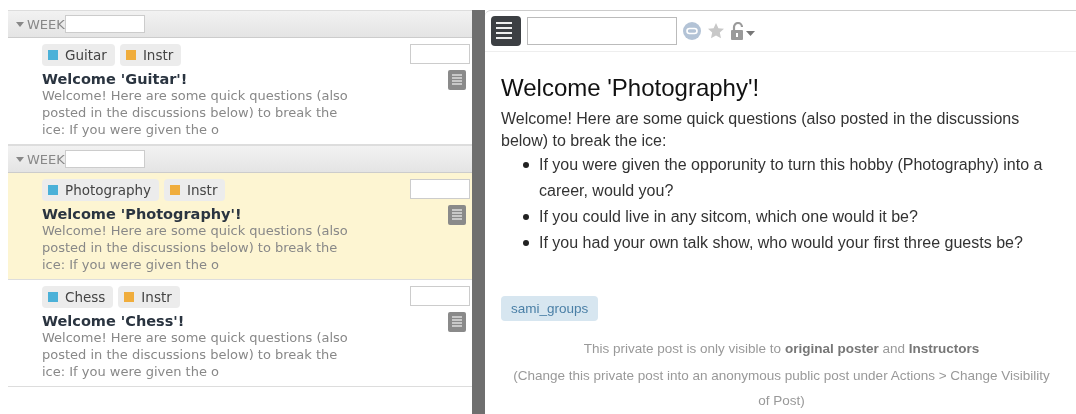  Describe the element at coordinates (781, 348) in the screenshot. I see `visibility-notice: This private post is only visible to original poster and Instructors` at that location.